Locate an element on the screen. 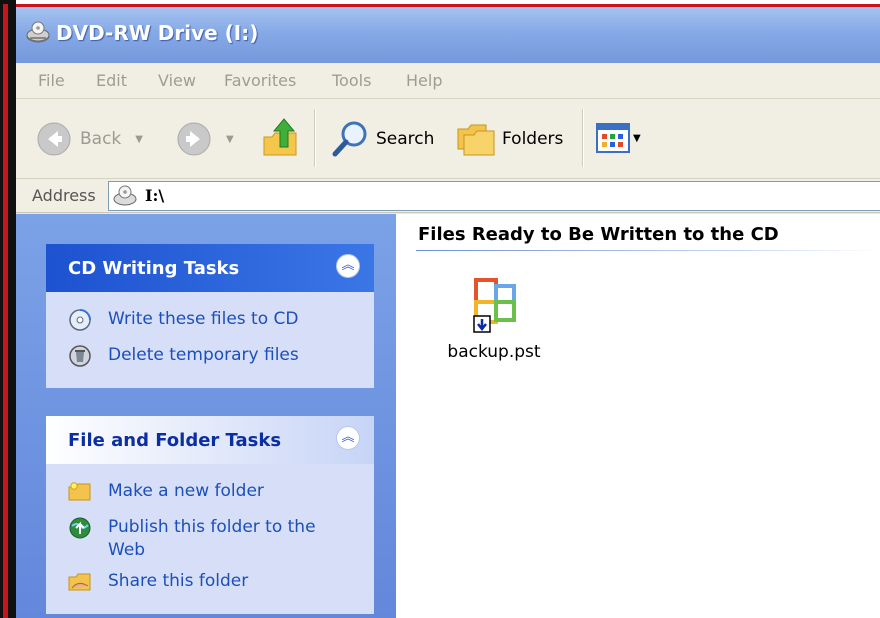  title-bar: DVD-RW Drive (I:) is located at coordinates (448, 35).